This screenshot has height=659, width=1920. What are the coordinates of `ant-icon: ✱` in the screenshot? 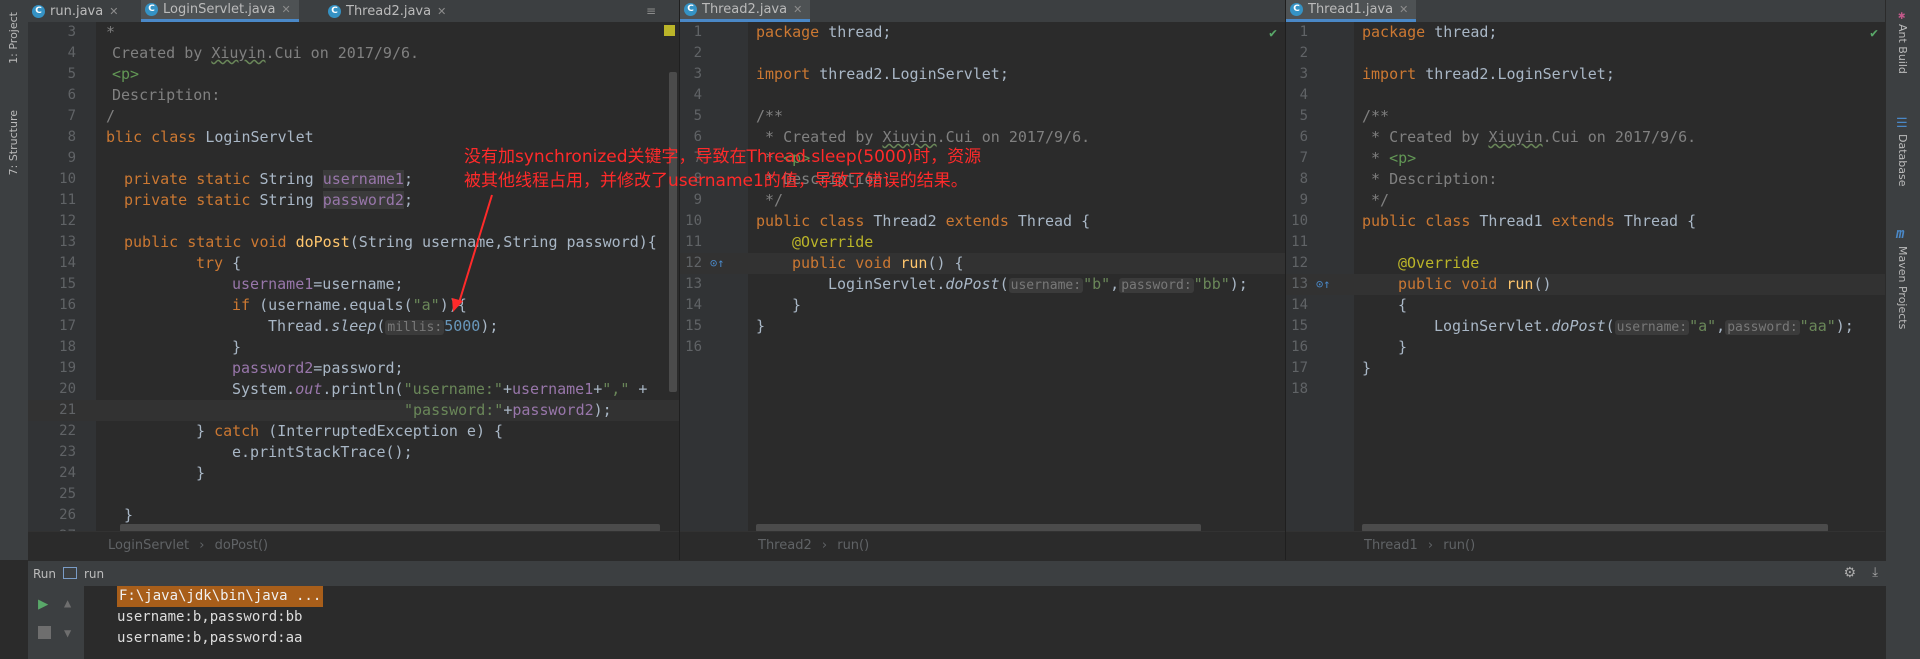 It's located at (1902, 15).